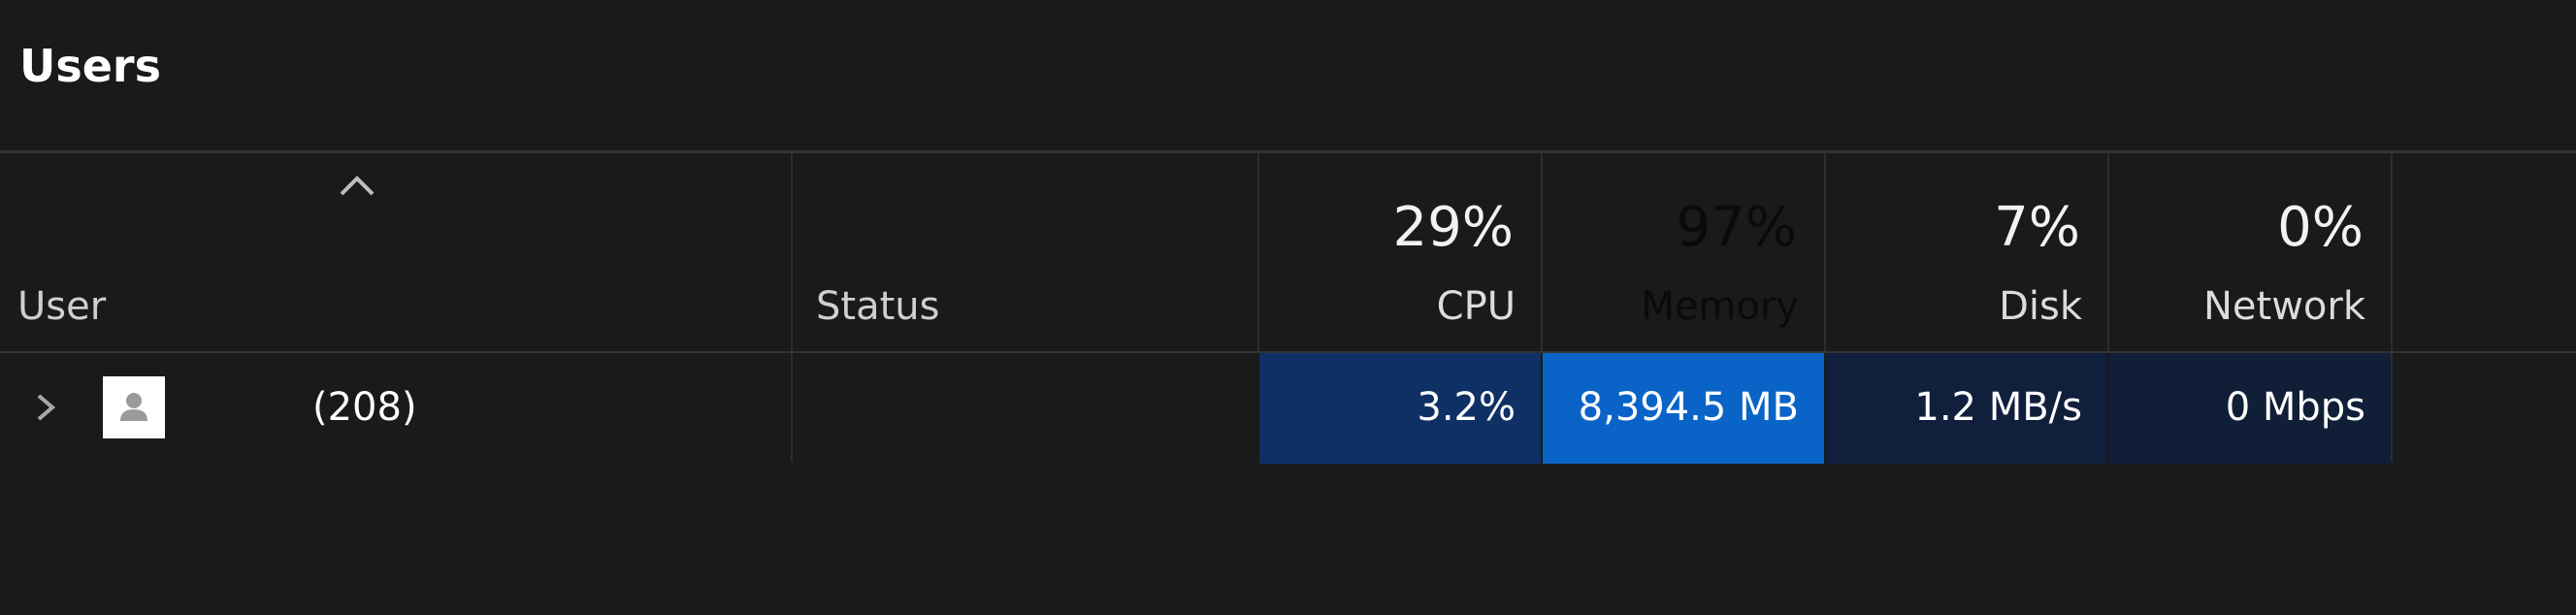  Describe the element at coordinates (90, 66) in the screenshot. I see `page-title: Users` at that location.